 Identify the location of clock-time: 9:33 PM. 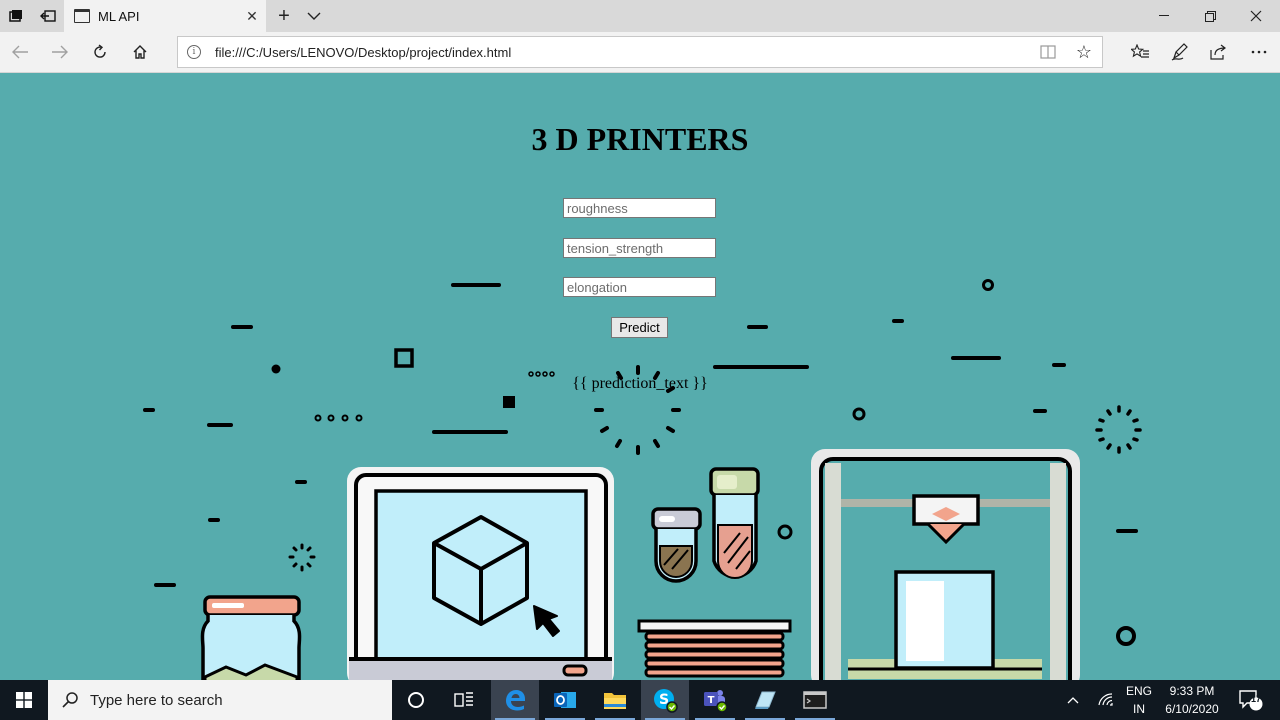
(1192, 691).